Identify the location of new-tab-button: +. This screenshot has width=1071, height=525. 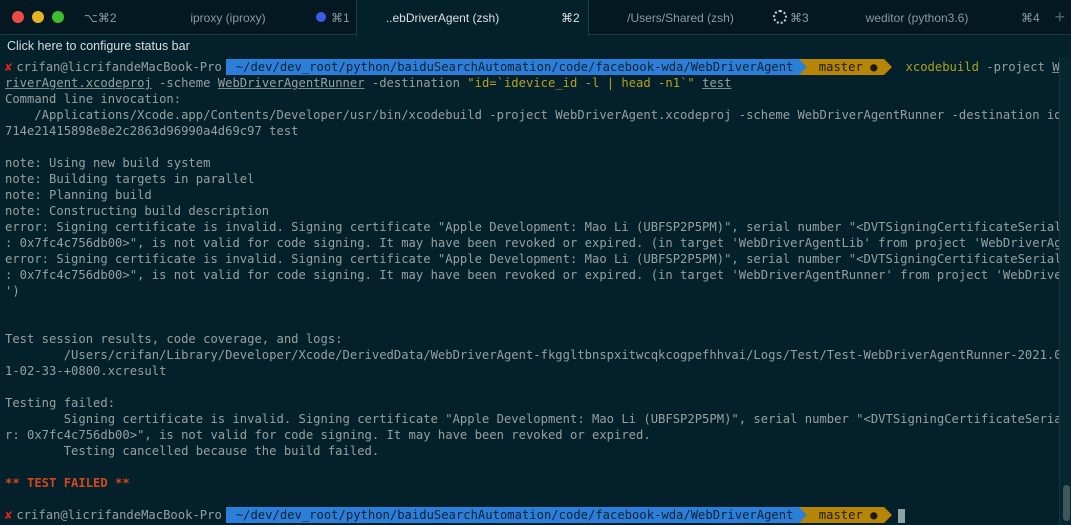
(1059, 17).